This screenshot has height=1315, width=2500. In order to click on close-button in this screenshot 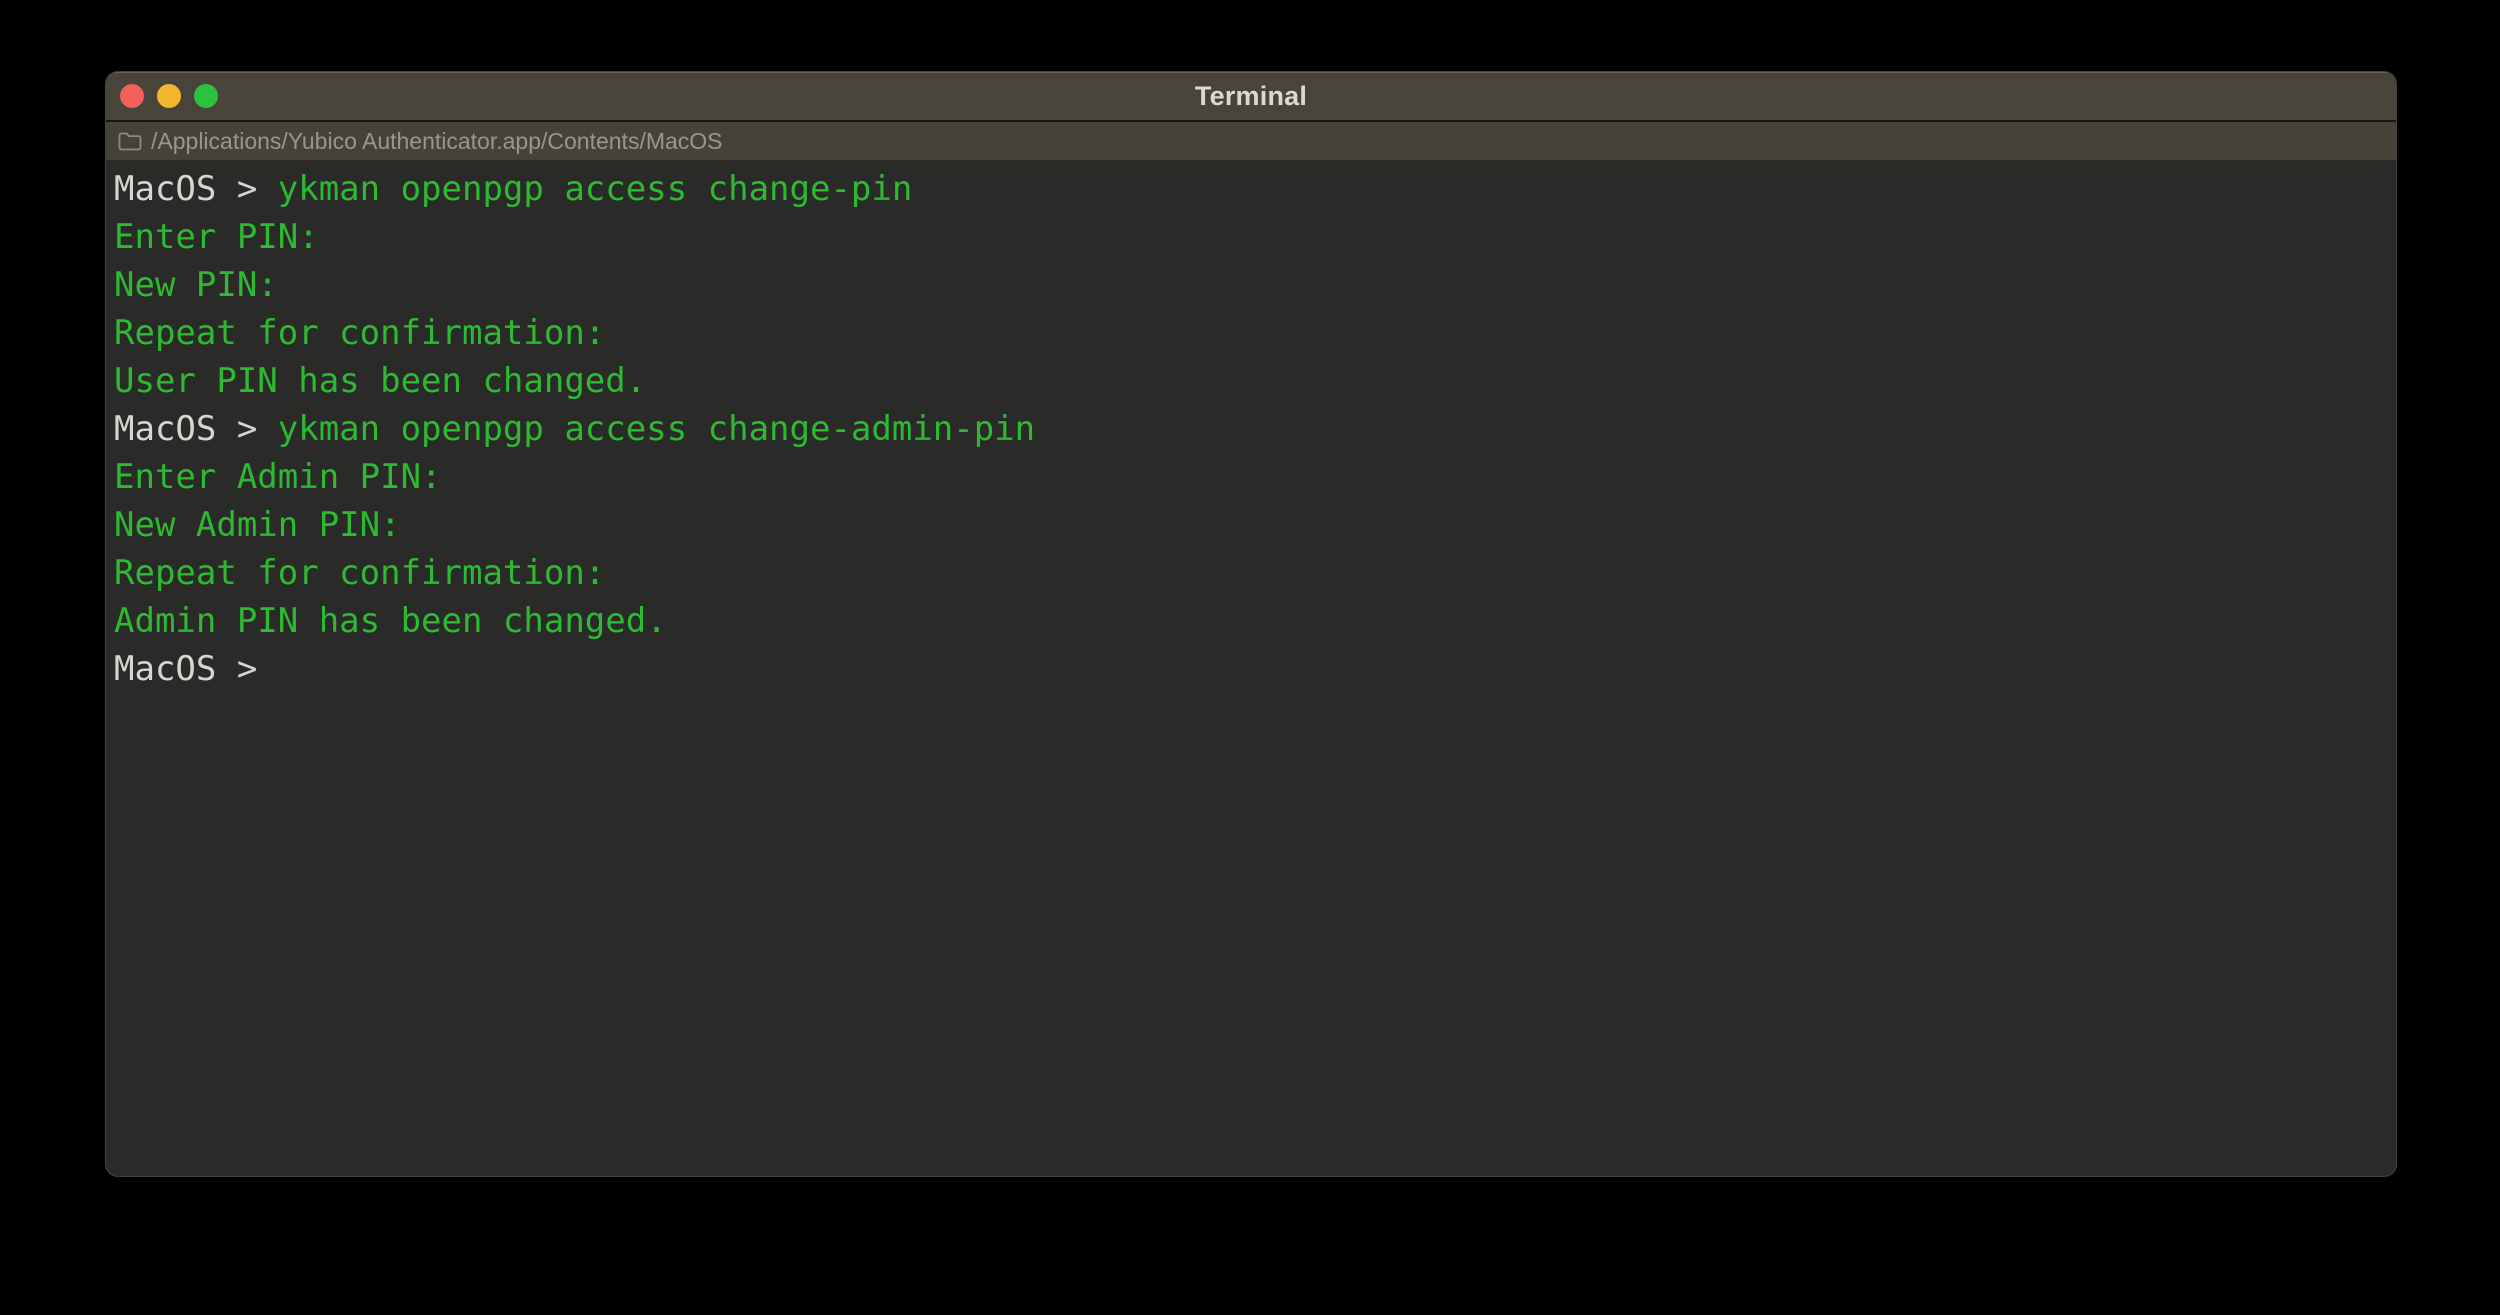, I will do `click(132, 96)`.